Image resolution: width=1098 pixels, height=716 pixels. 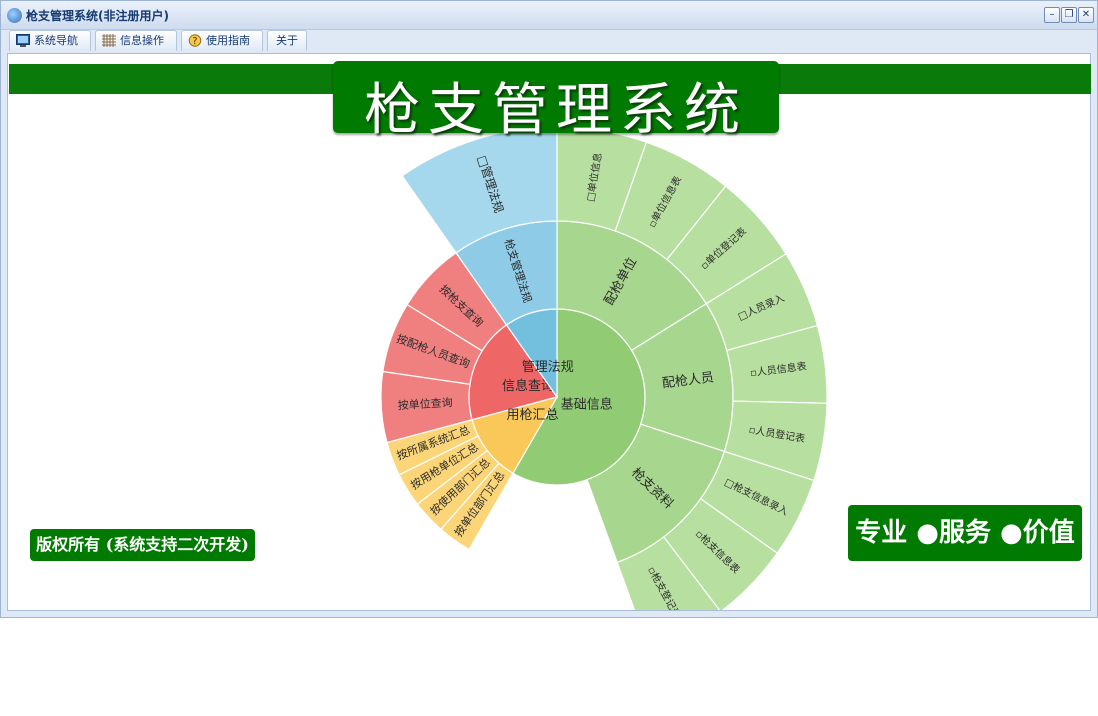 What do you see at coordinates (1086, 15) in the screenshot?
I see `close-button: ✕` at bounding box center [1086, 15].